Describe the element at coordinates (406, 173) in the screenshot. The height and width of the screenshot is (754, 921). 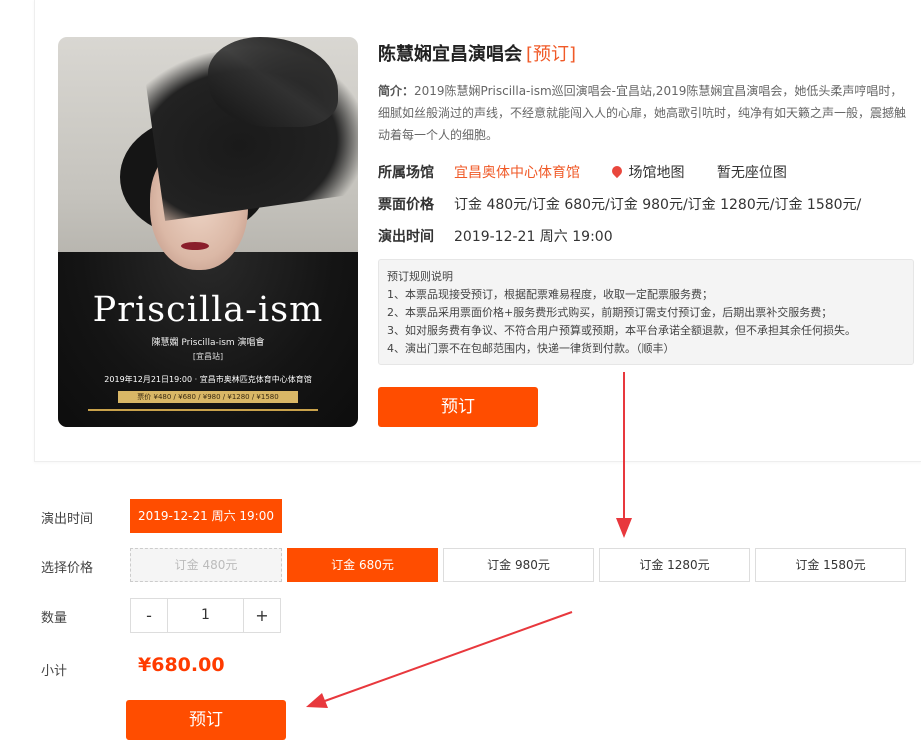
I see `venue-label: 所属场馆` at that location.